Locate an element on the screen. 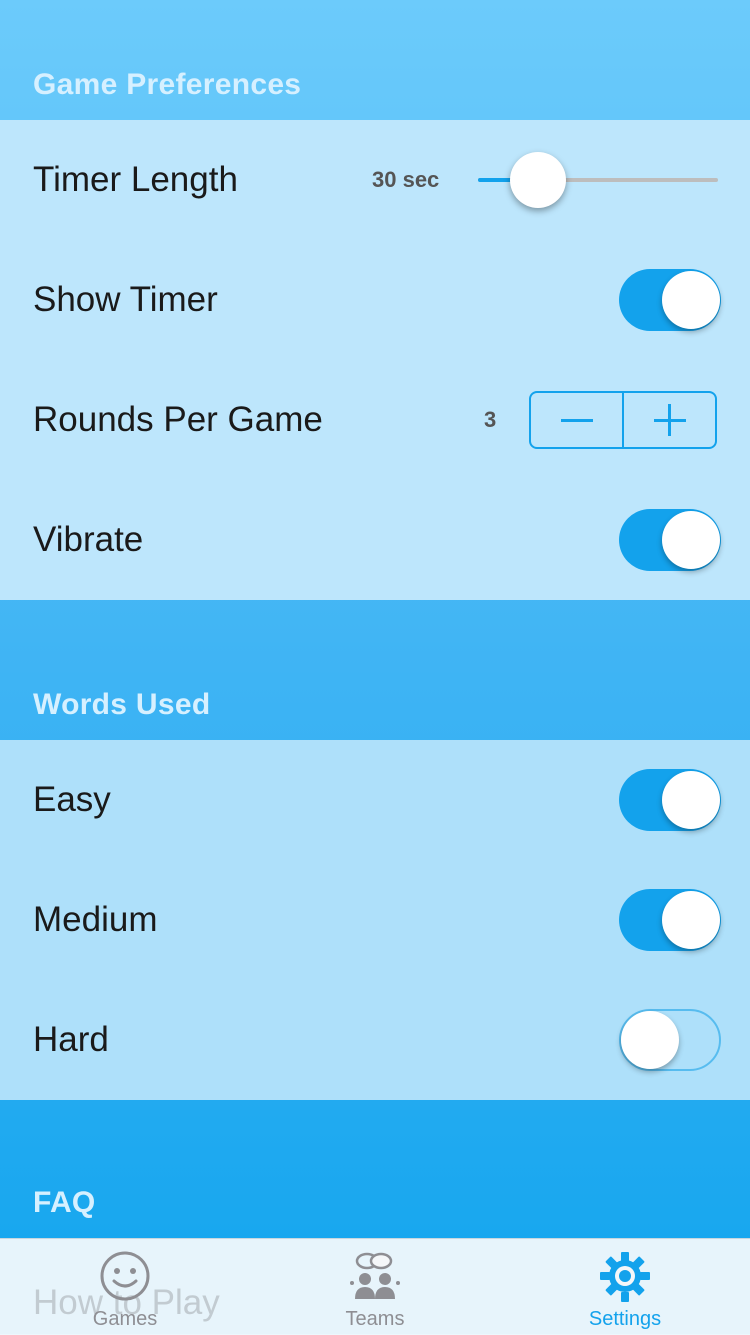 The height and width of the screenshot is (1335, 750). section-header-faq: FAQ is located at coordinates (375, 1169).